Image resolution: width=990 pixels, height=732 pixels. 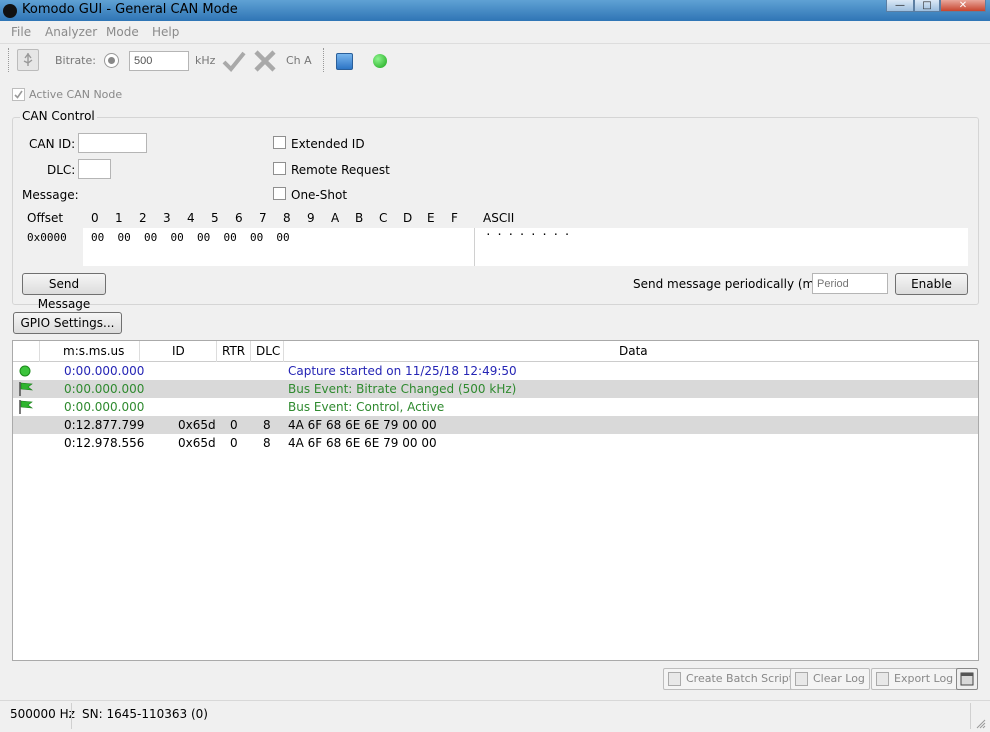 I want to click on clear-log-button: Clear Log, so click(x=830, y=679).